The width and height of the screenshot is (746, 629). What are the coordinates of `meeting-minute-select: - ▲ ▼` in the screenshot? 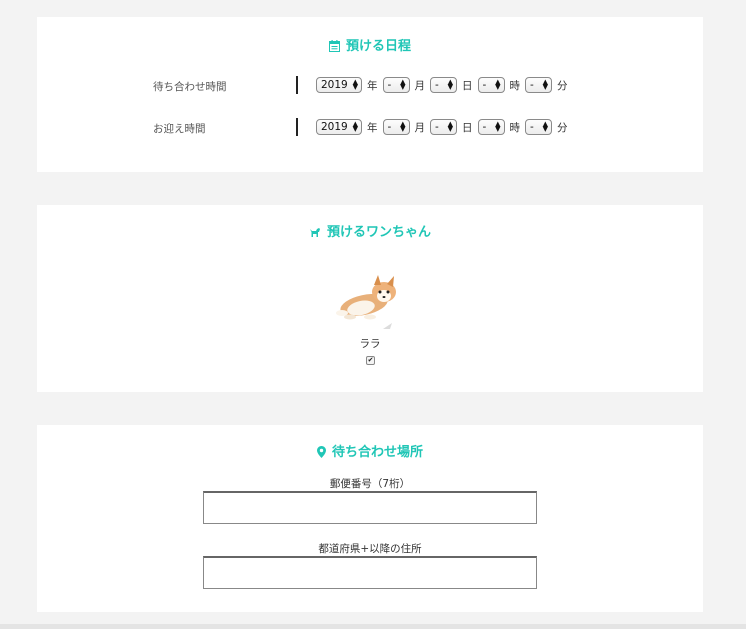 It's located at (538, 85).